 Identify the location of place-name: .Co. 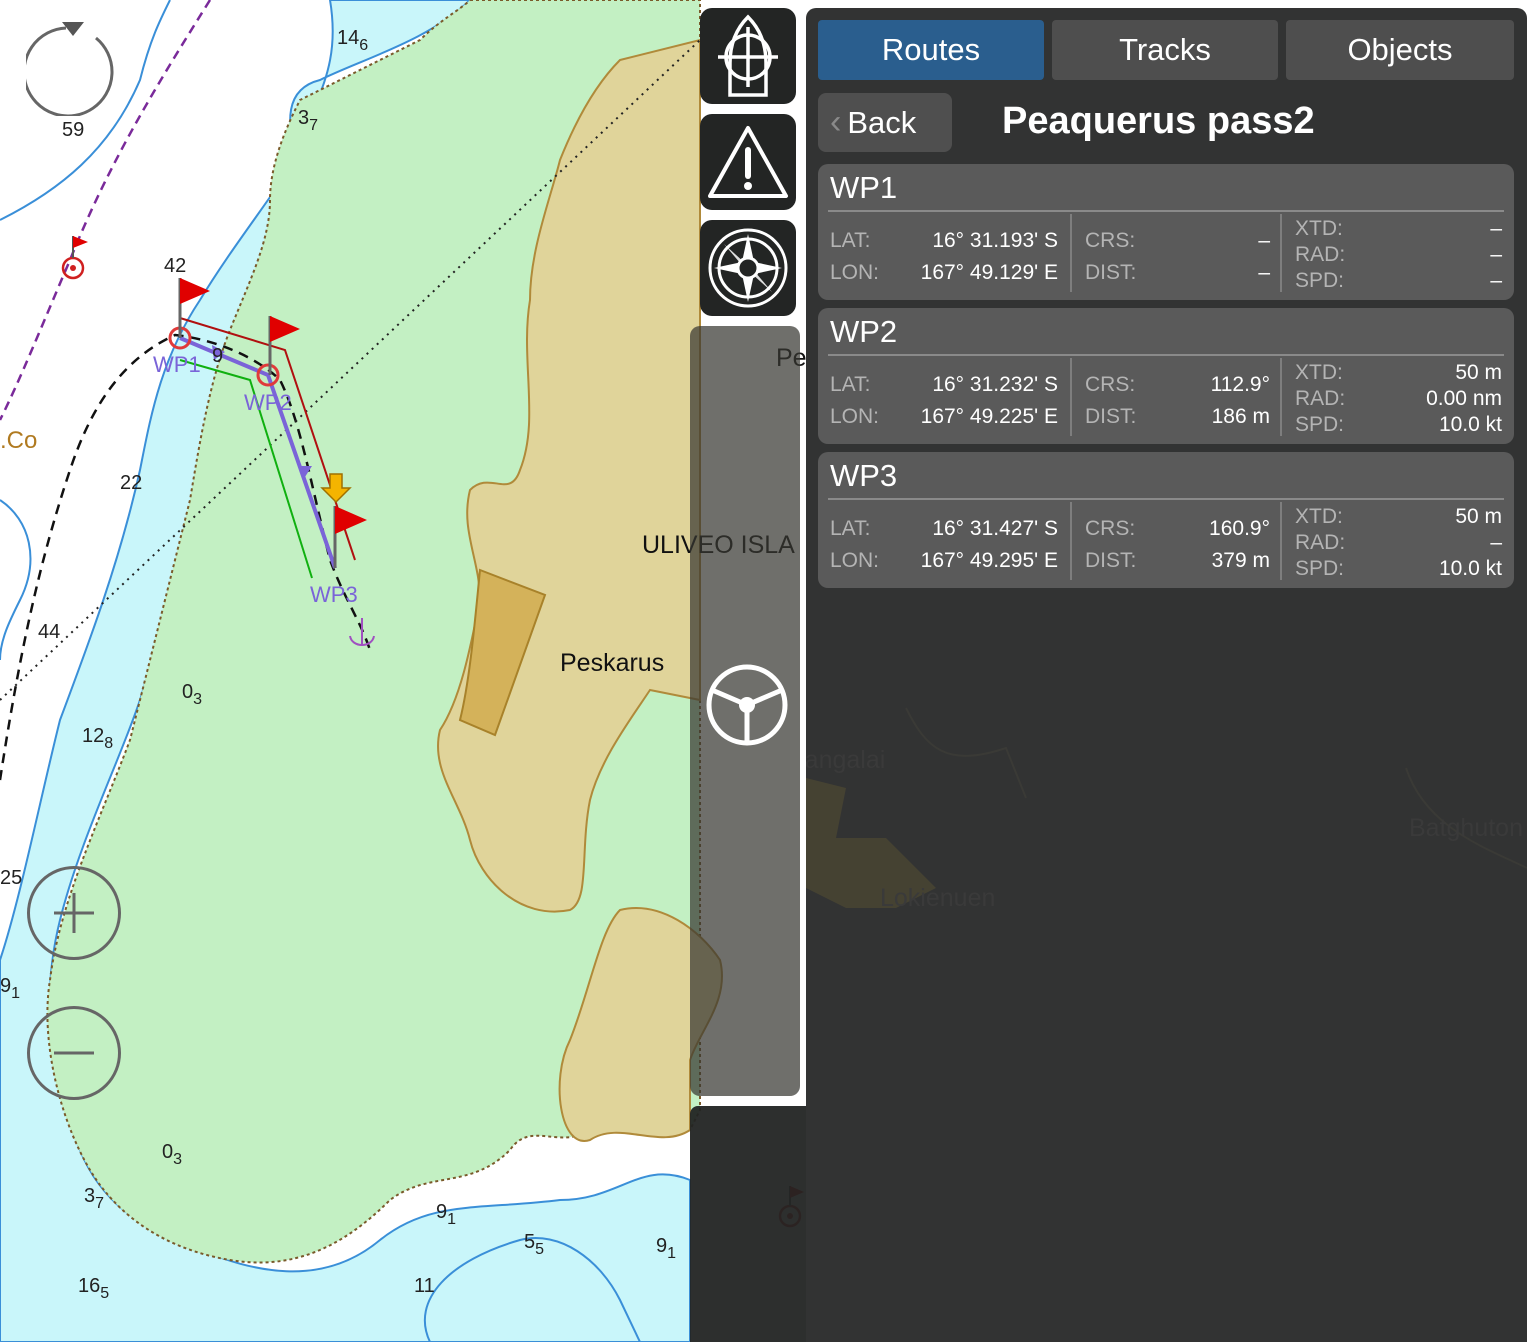
(18, 440).